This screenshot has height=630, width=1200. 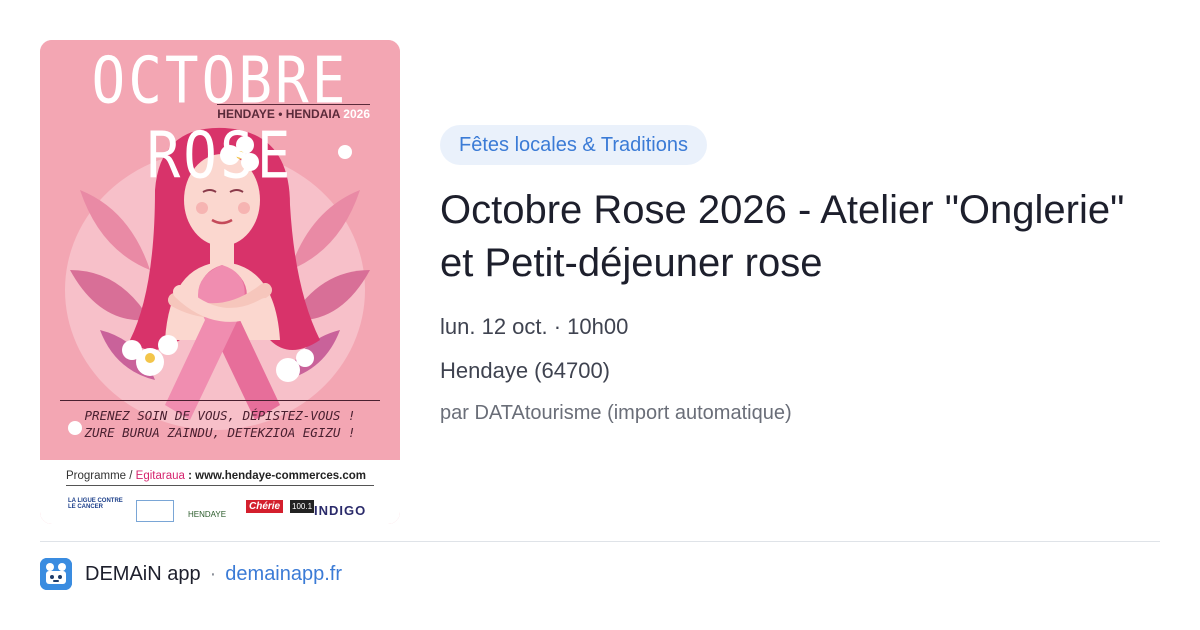 I want to click on site-footer: DEMAiN app · demainapp.fr, so click(x=191, y=574).